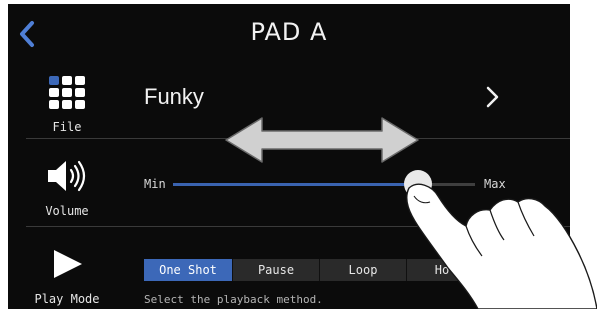 The width and height of the screenshot is (597, 309). I want to click on play-mode-icon-button: Play Mode, so click(67, 276).